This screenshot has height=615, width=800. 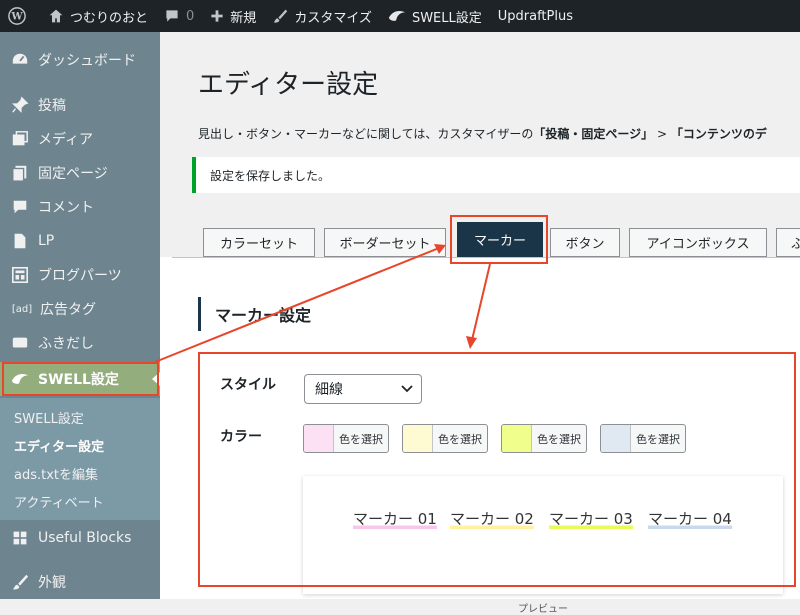 I want to click on sidebar-item-fukidashi: ふきだし, so click(x=80, y=343).